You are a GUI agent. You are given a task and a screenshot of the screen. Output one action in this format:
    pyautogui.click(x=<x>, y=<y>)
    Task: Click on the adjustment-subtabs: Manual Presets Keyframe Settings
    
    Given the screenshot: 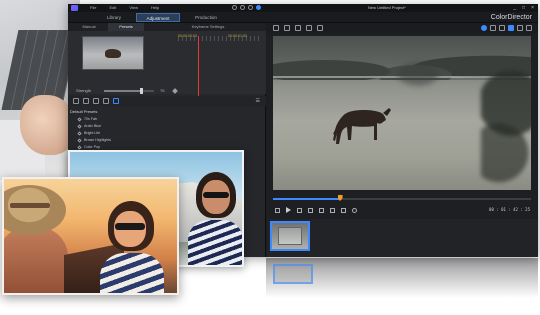 What is the action you would take?
    pyautogui.click(x=167, y=27)
    